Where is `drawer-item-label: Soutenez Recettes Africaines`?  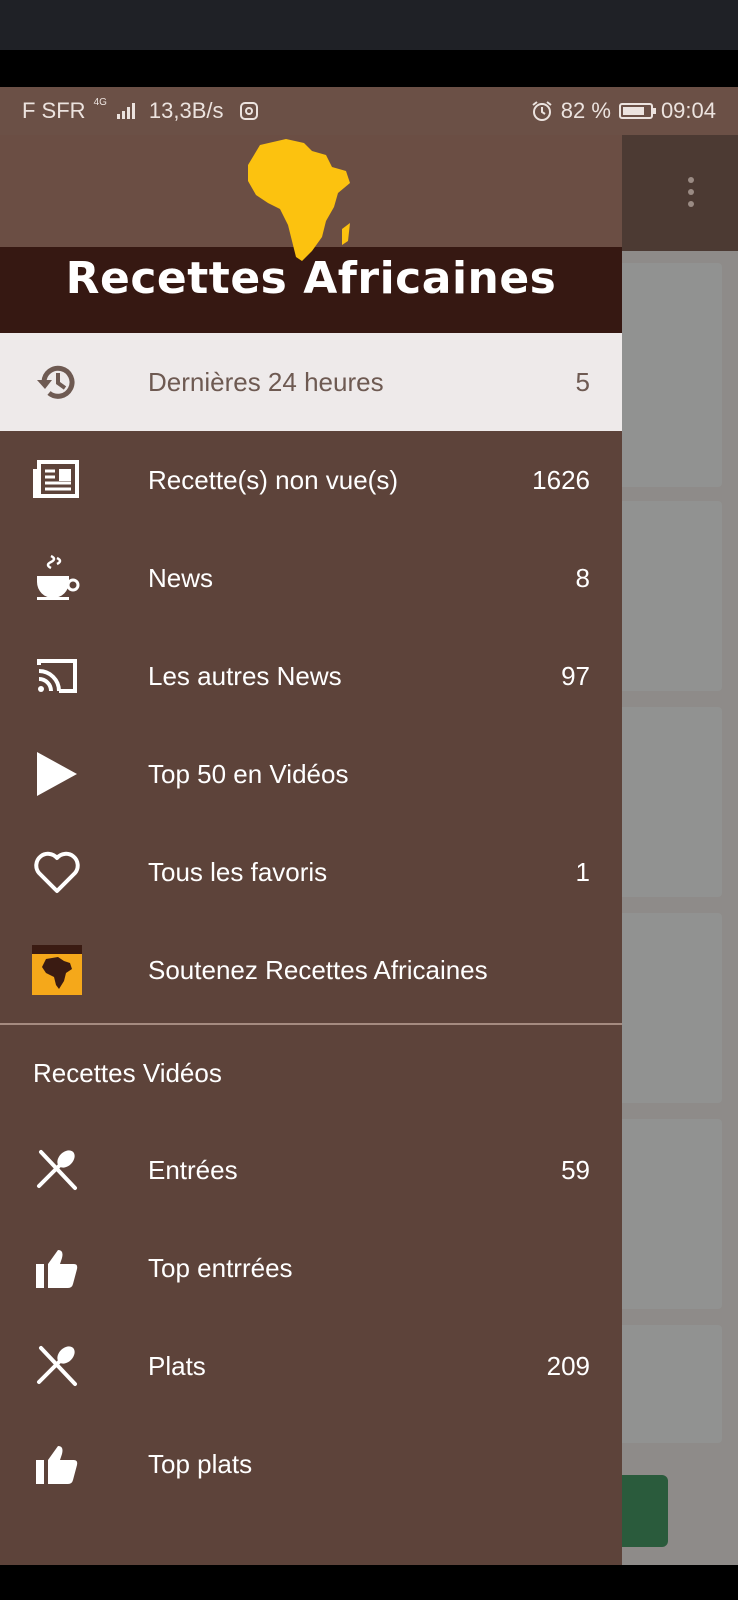
drawer-item-label: Soutenez Recettes Africaines is located at coordinates (318, 969).